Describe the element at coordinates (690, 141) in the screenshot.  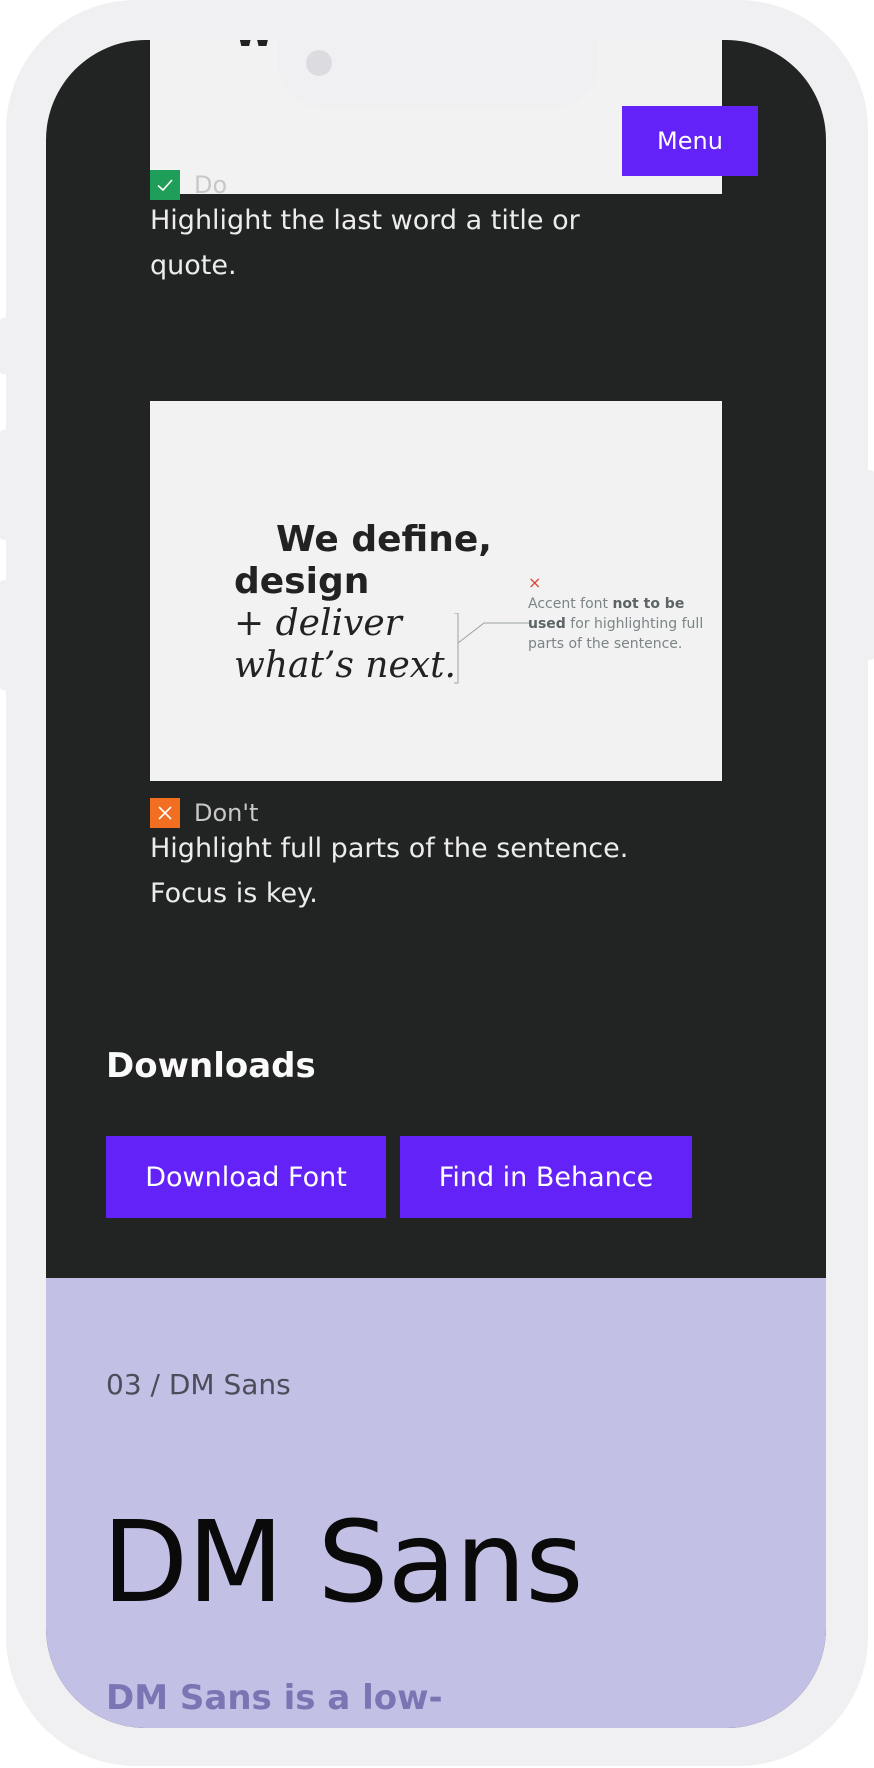
I see `menu-button: Menu` at that location.